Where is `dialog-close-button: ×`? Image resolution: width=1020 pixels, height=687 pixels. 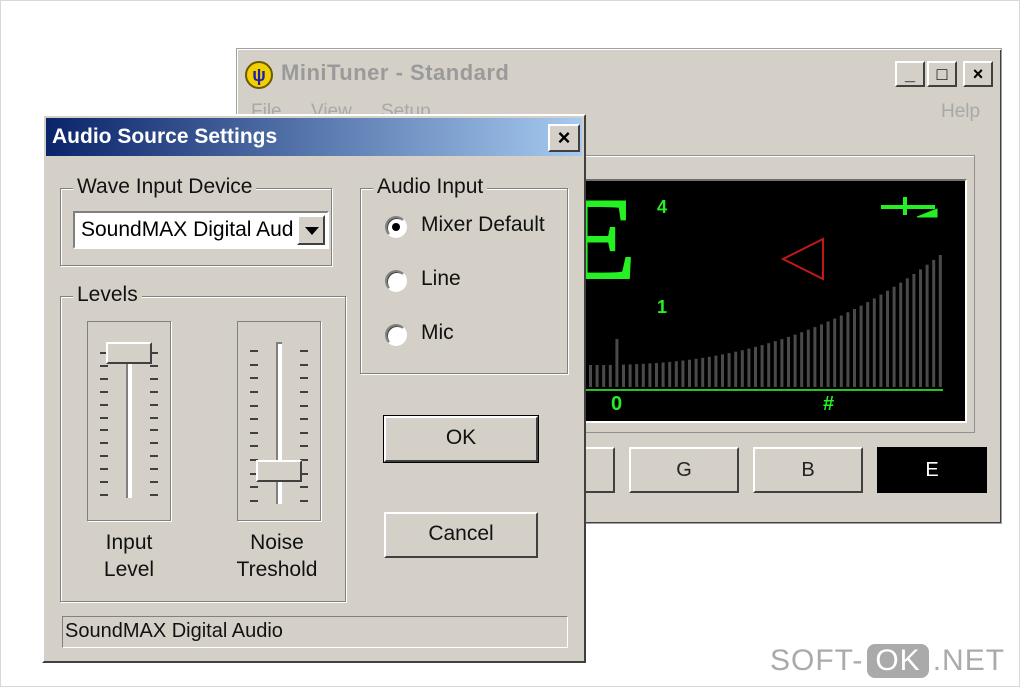
dialog-close-button: × is located at coordinates (564, 138).